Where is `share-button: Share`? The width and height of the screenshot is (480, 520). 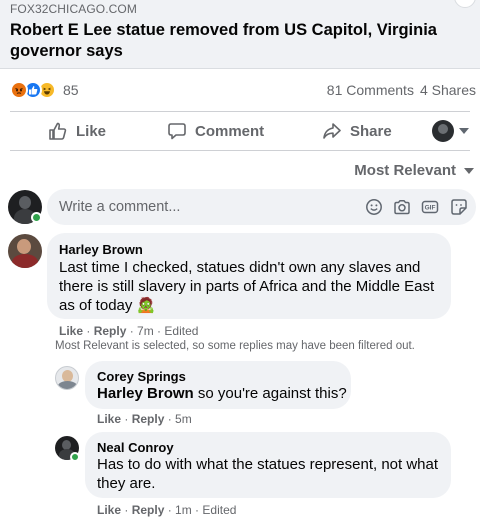 share-button: Share is located at coordinates (357, 131).